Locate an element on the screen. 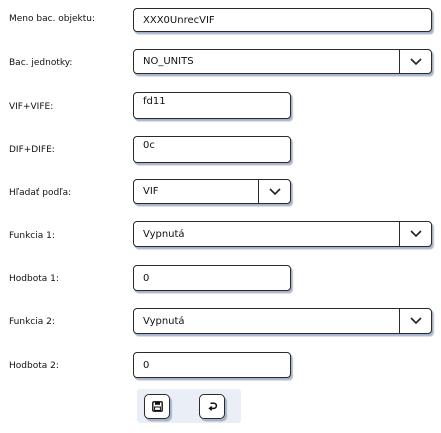 Image resolution: width=441 pixels, height=433 pixels. function2-value: Vypnutá is located at coordinates (164, 321).